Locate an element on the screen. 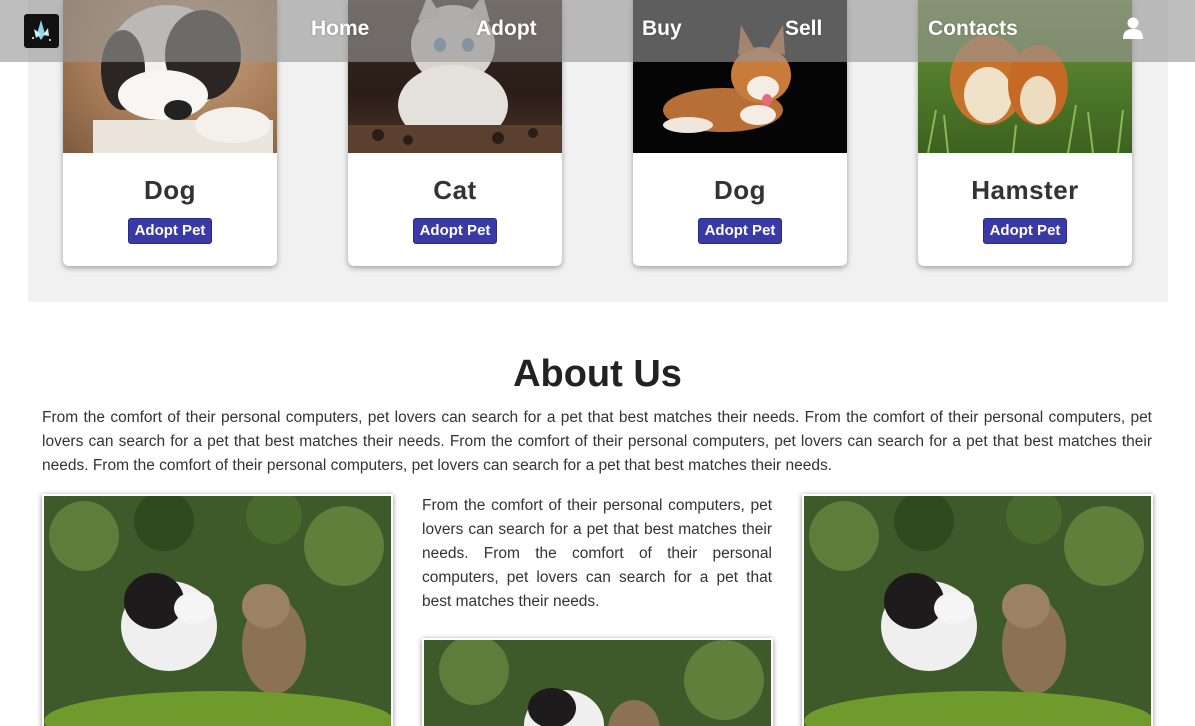  about-title: About Us is located at coordinates (597, 374).